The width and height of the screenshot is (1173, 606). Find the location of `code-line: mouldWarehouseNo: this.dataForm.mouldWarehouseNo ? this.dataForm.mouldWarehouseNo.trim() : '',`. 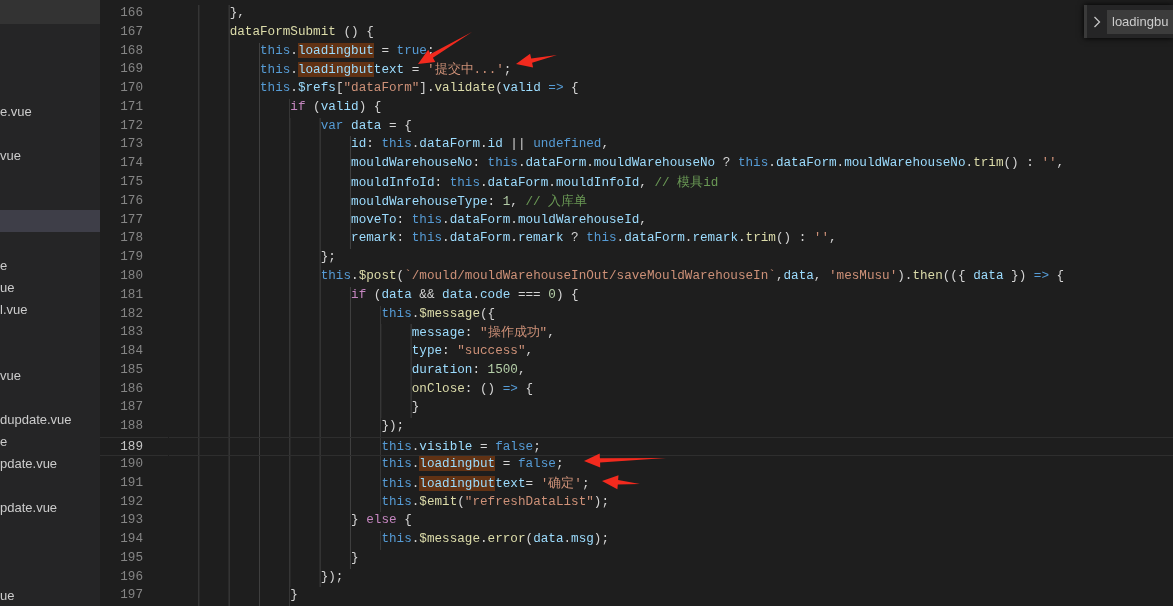

code-line: mouldWarehouseNo: this.dataForm.mouldWarehouseNo ? this.dataForm.mouldWarehouseNo.trim() : '', is located at coordinates (708, 164).